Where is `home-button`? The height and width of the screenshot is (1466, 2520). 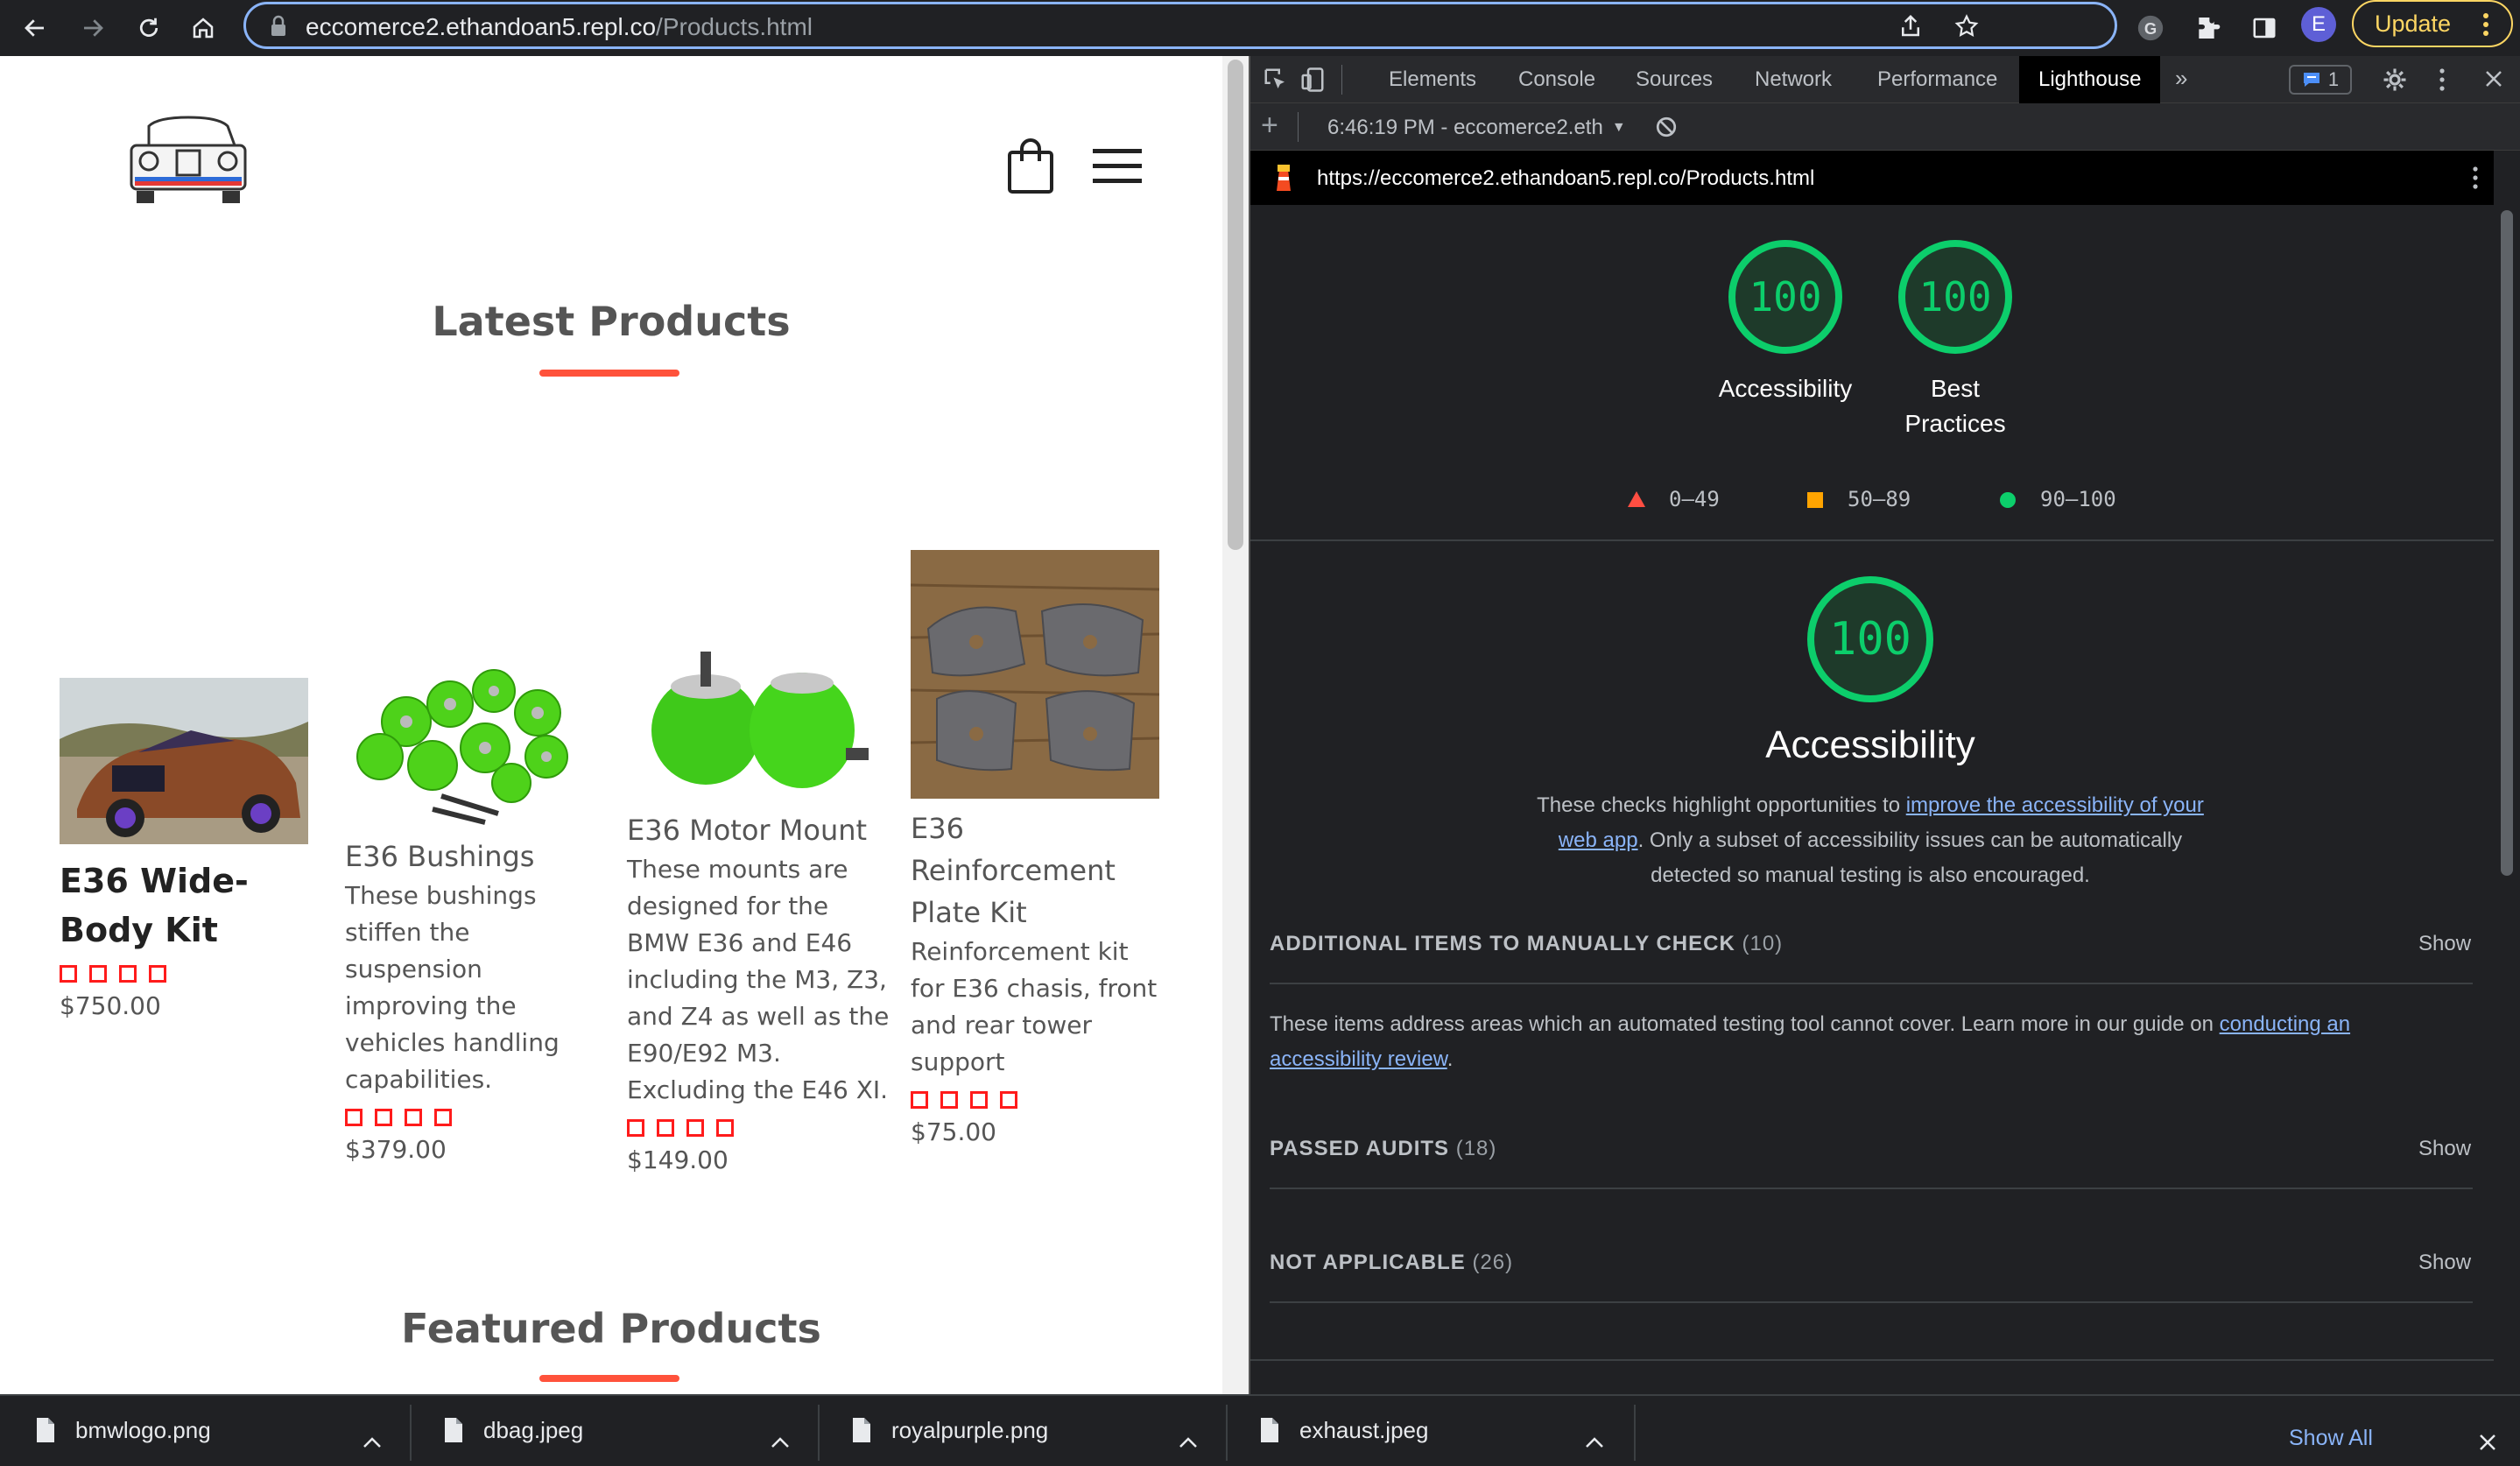 home-button is located at coordinates (203, 28).